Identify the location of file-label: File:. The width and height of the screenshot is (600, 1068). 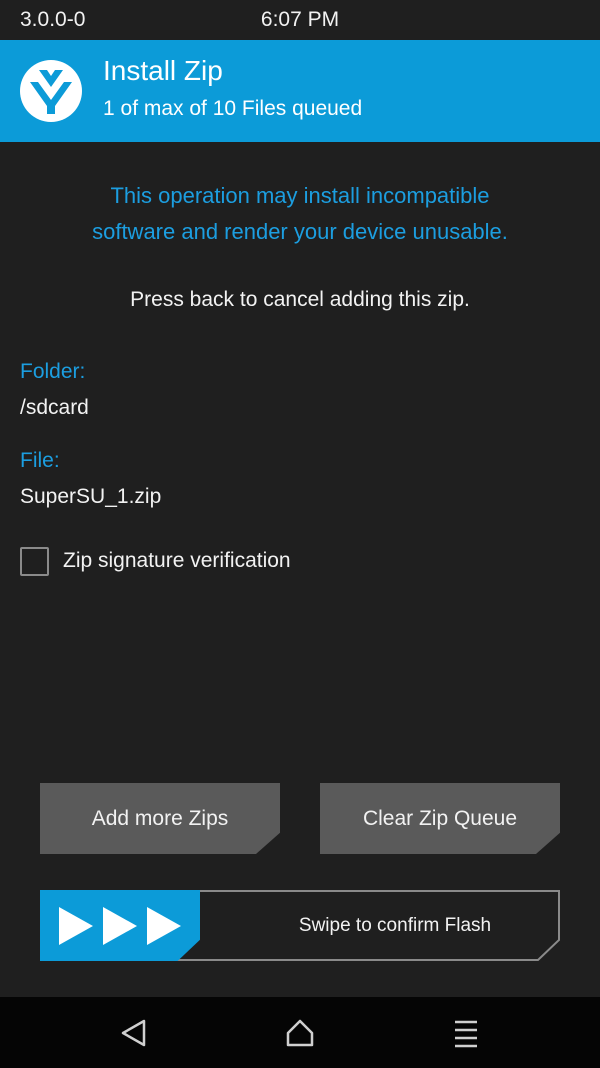
(40, 460).